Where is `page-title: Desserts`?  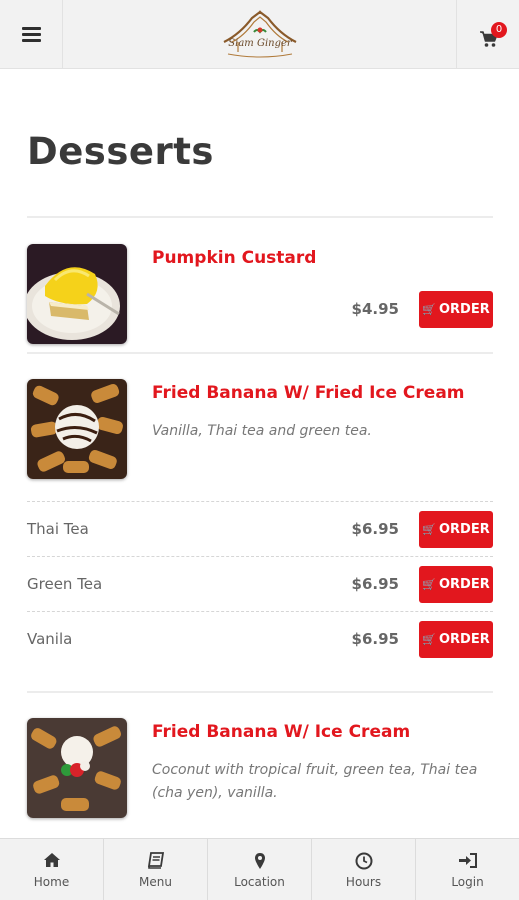 page-title: Desserts is located at coordinates (120, 151).